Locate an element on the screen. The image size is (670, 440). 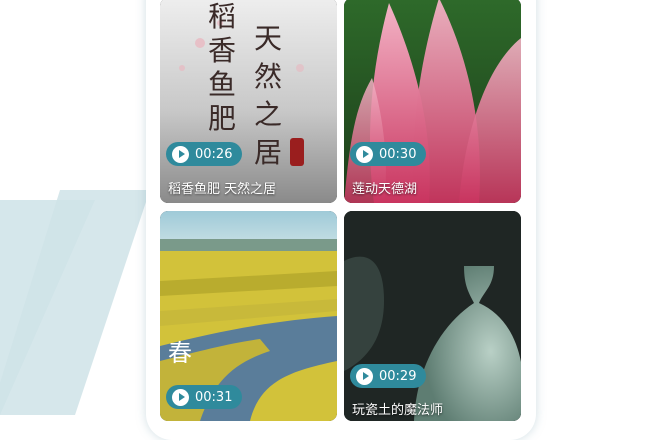
duration-text: 00:29 is located at coordinates (398, 376).